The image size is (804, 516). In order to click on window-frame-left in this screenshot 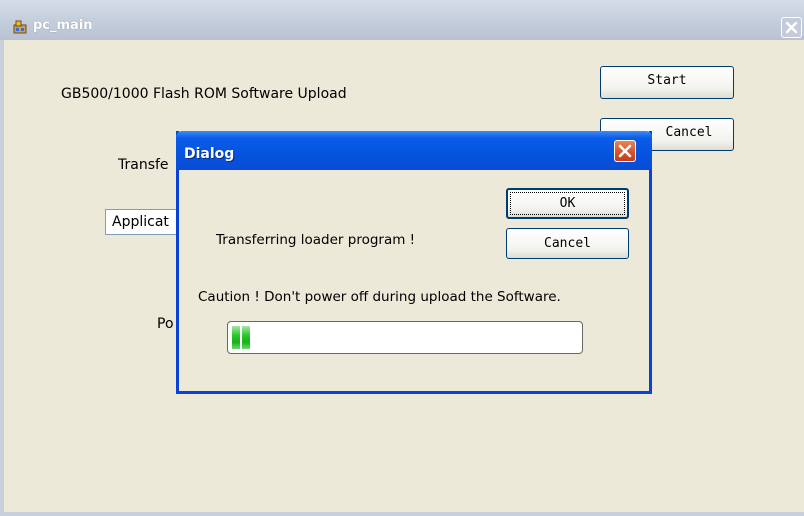, I will do `click(2, 278)`.